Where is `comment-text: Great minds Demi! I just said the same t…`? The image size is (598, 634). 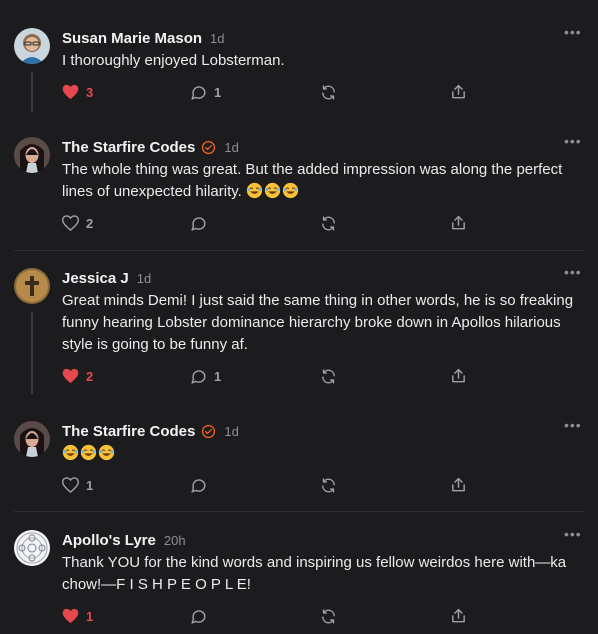 comment-text: Great minds Demi! I just said the same t… is located at coordinates (318, 322).